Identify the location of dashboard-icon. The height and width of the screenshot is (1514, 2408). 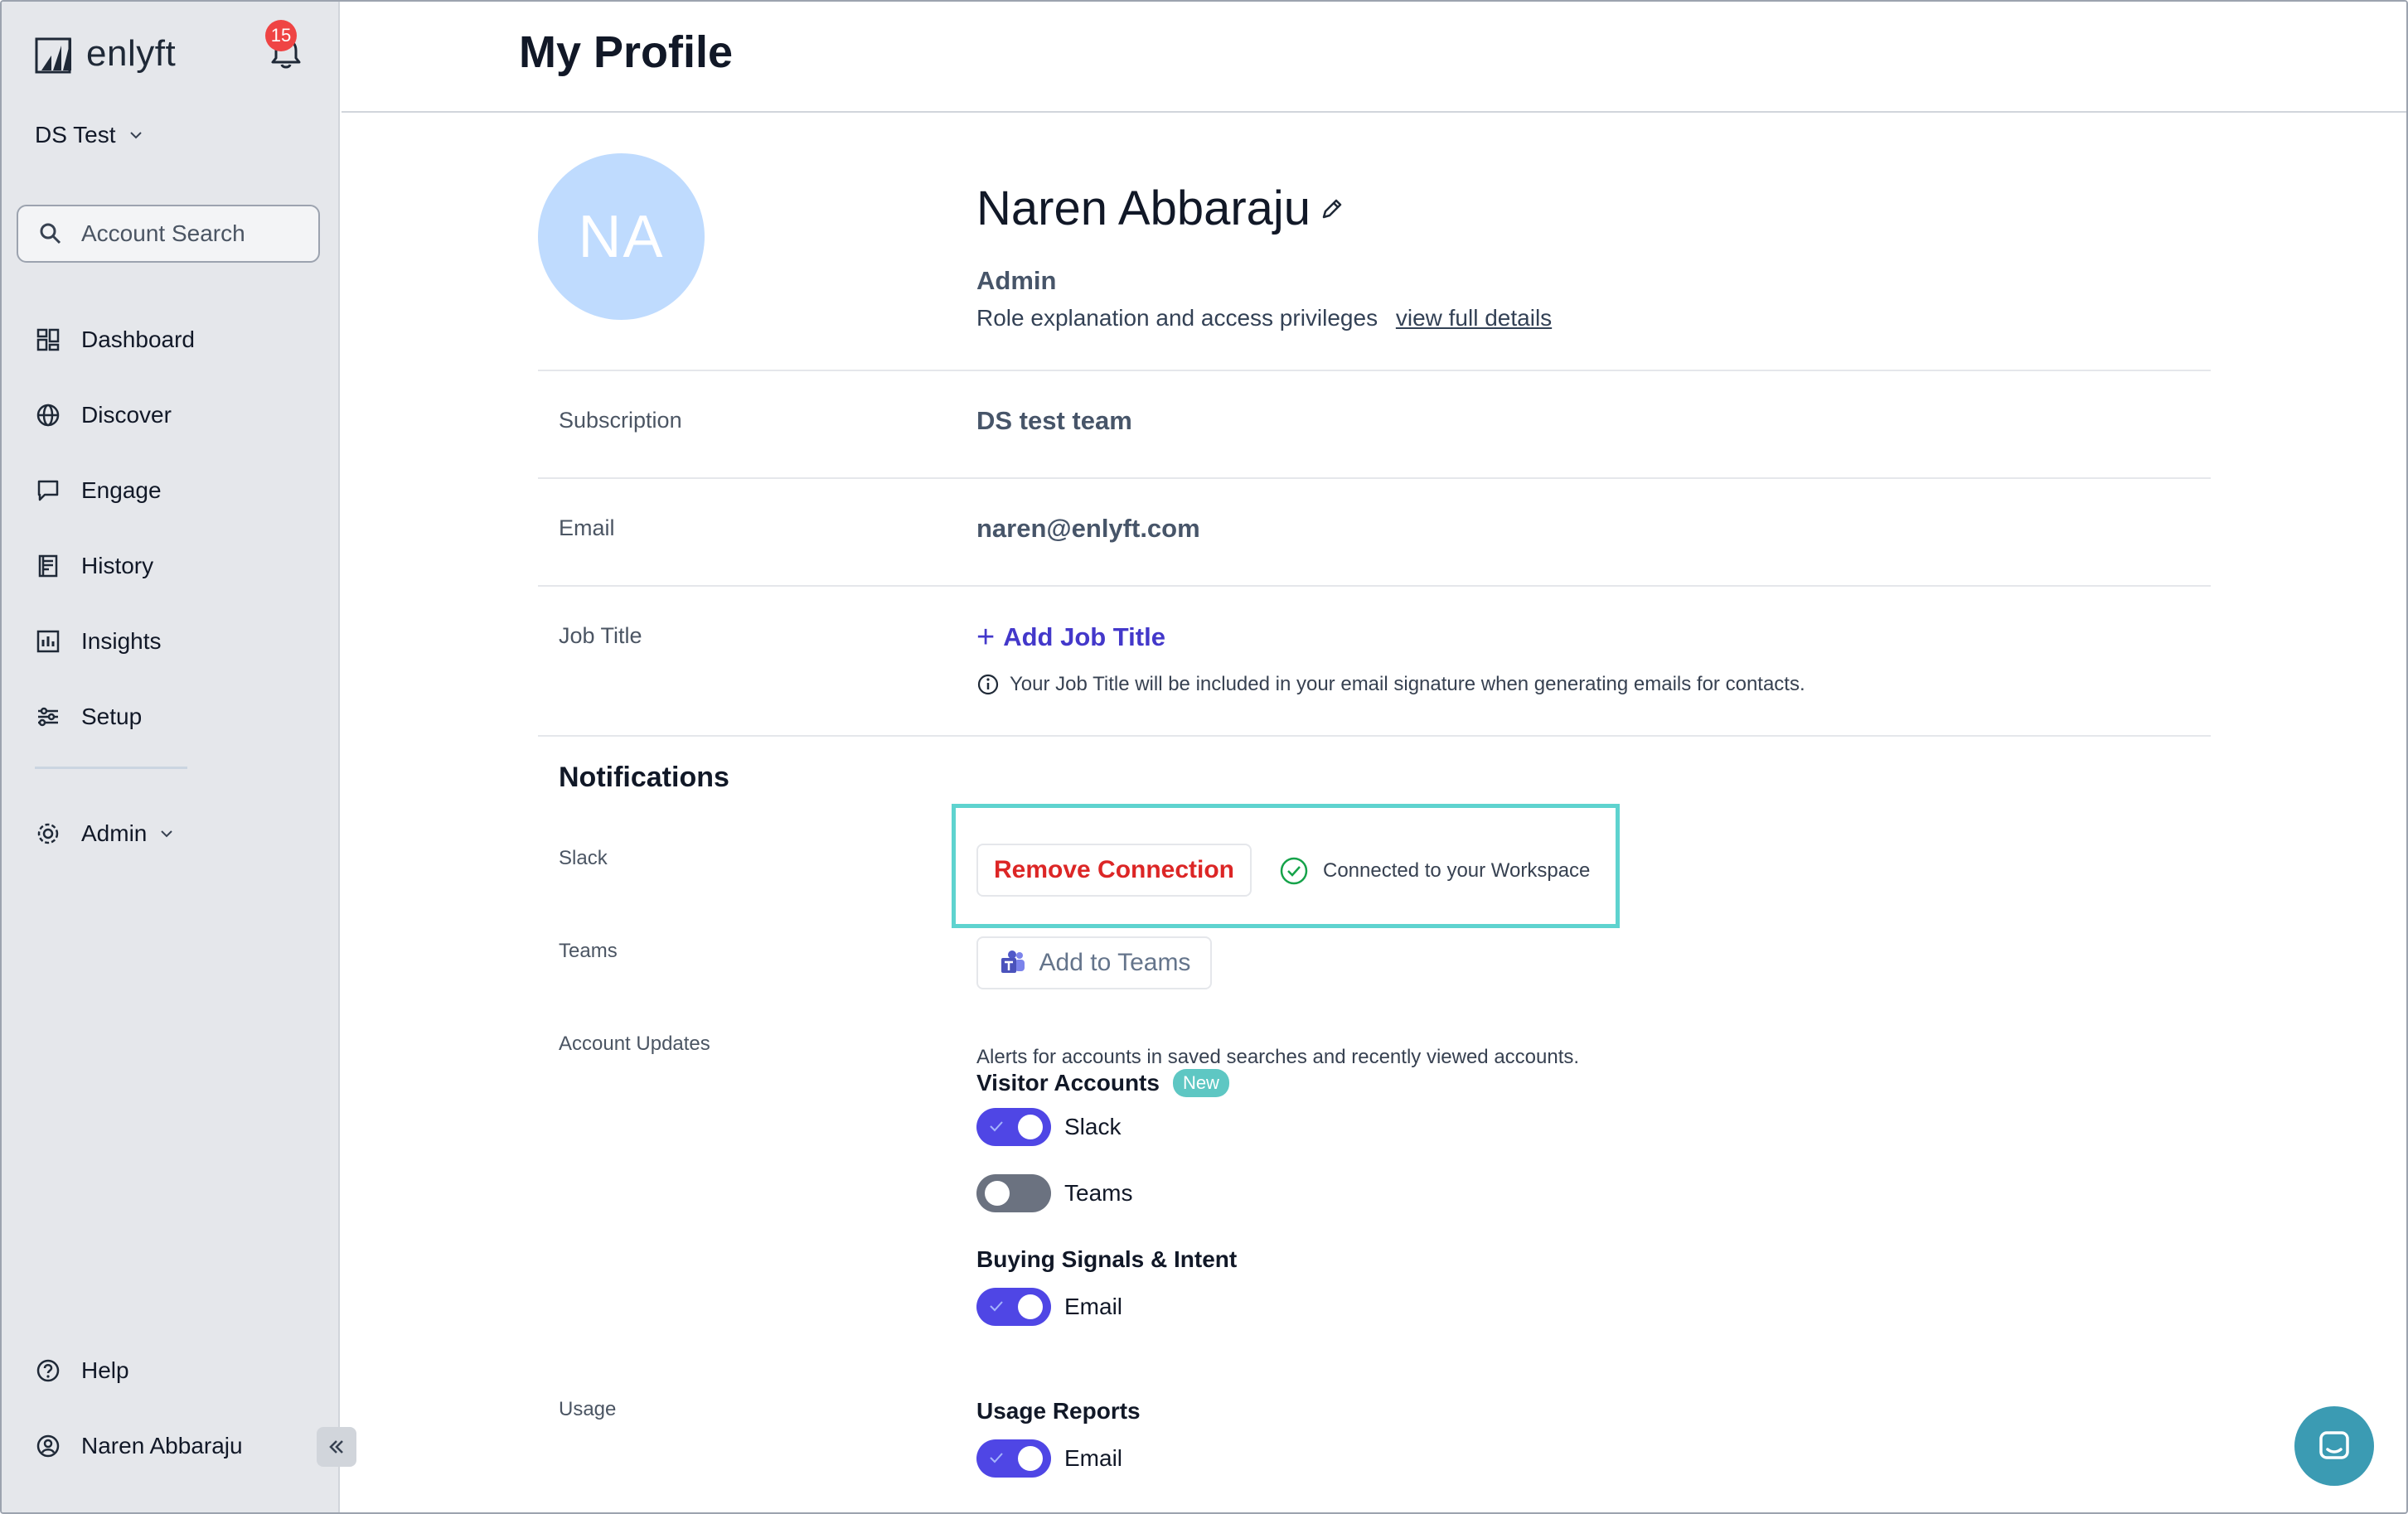
(48, 339).